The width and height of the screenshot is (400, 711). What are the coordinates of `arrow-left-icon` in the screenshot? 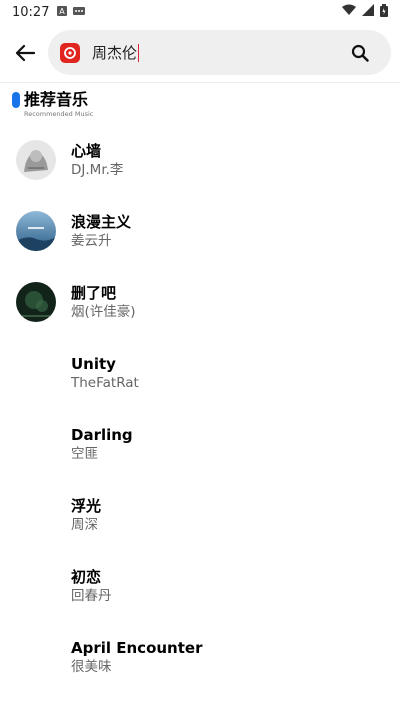 It's located at (25, 53).